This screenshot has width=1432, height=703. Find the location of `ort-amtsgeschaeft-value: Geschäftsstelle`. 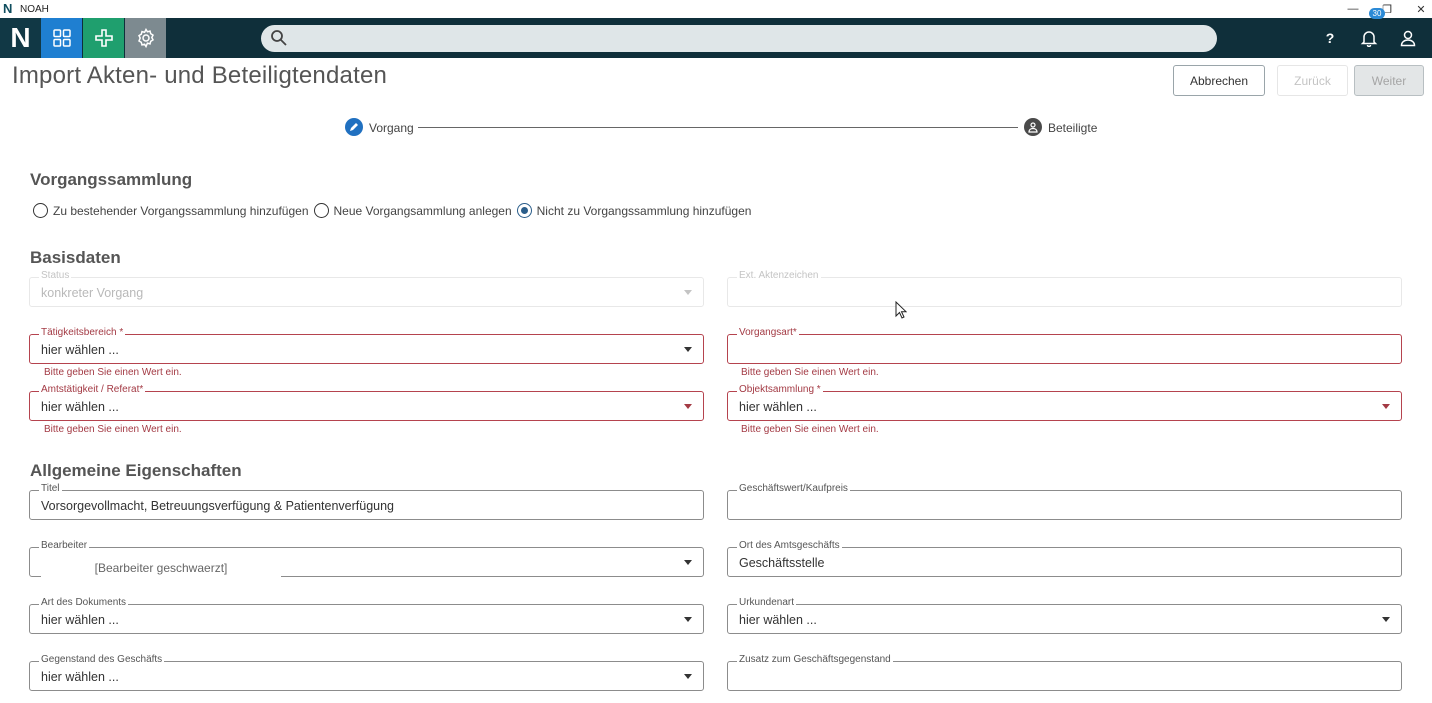

ort-amtsgeschaeft-value: Geschäftsstelle is located at coordinates (782, 563).